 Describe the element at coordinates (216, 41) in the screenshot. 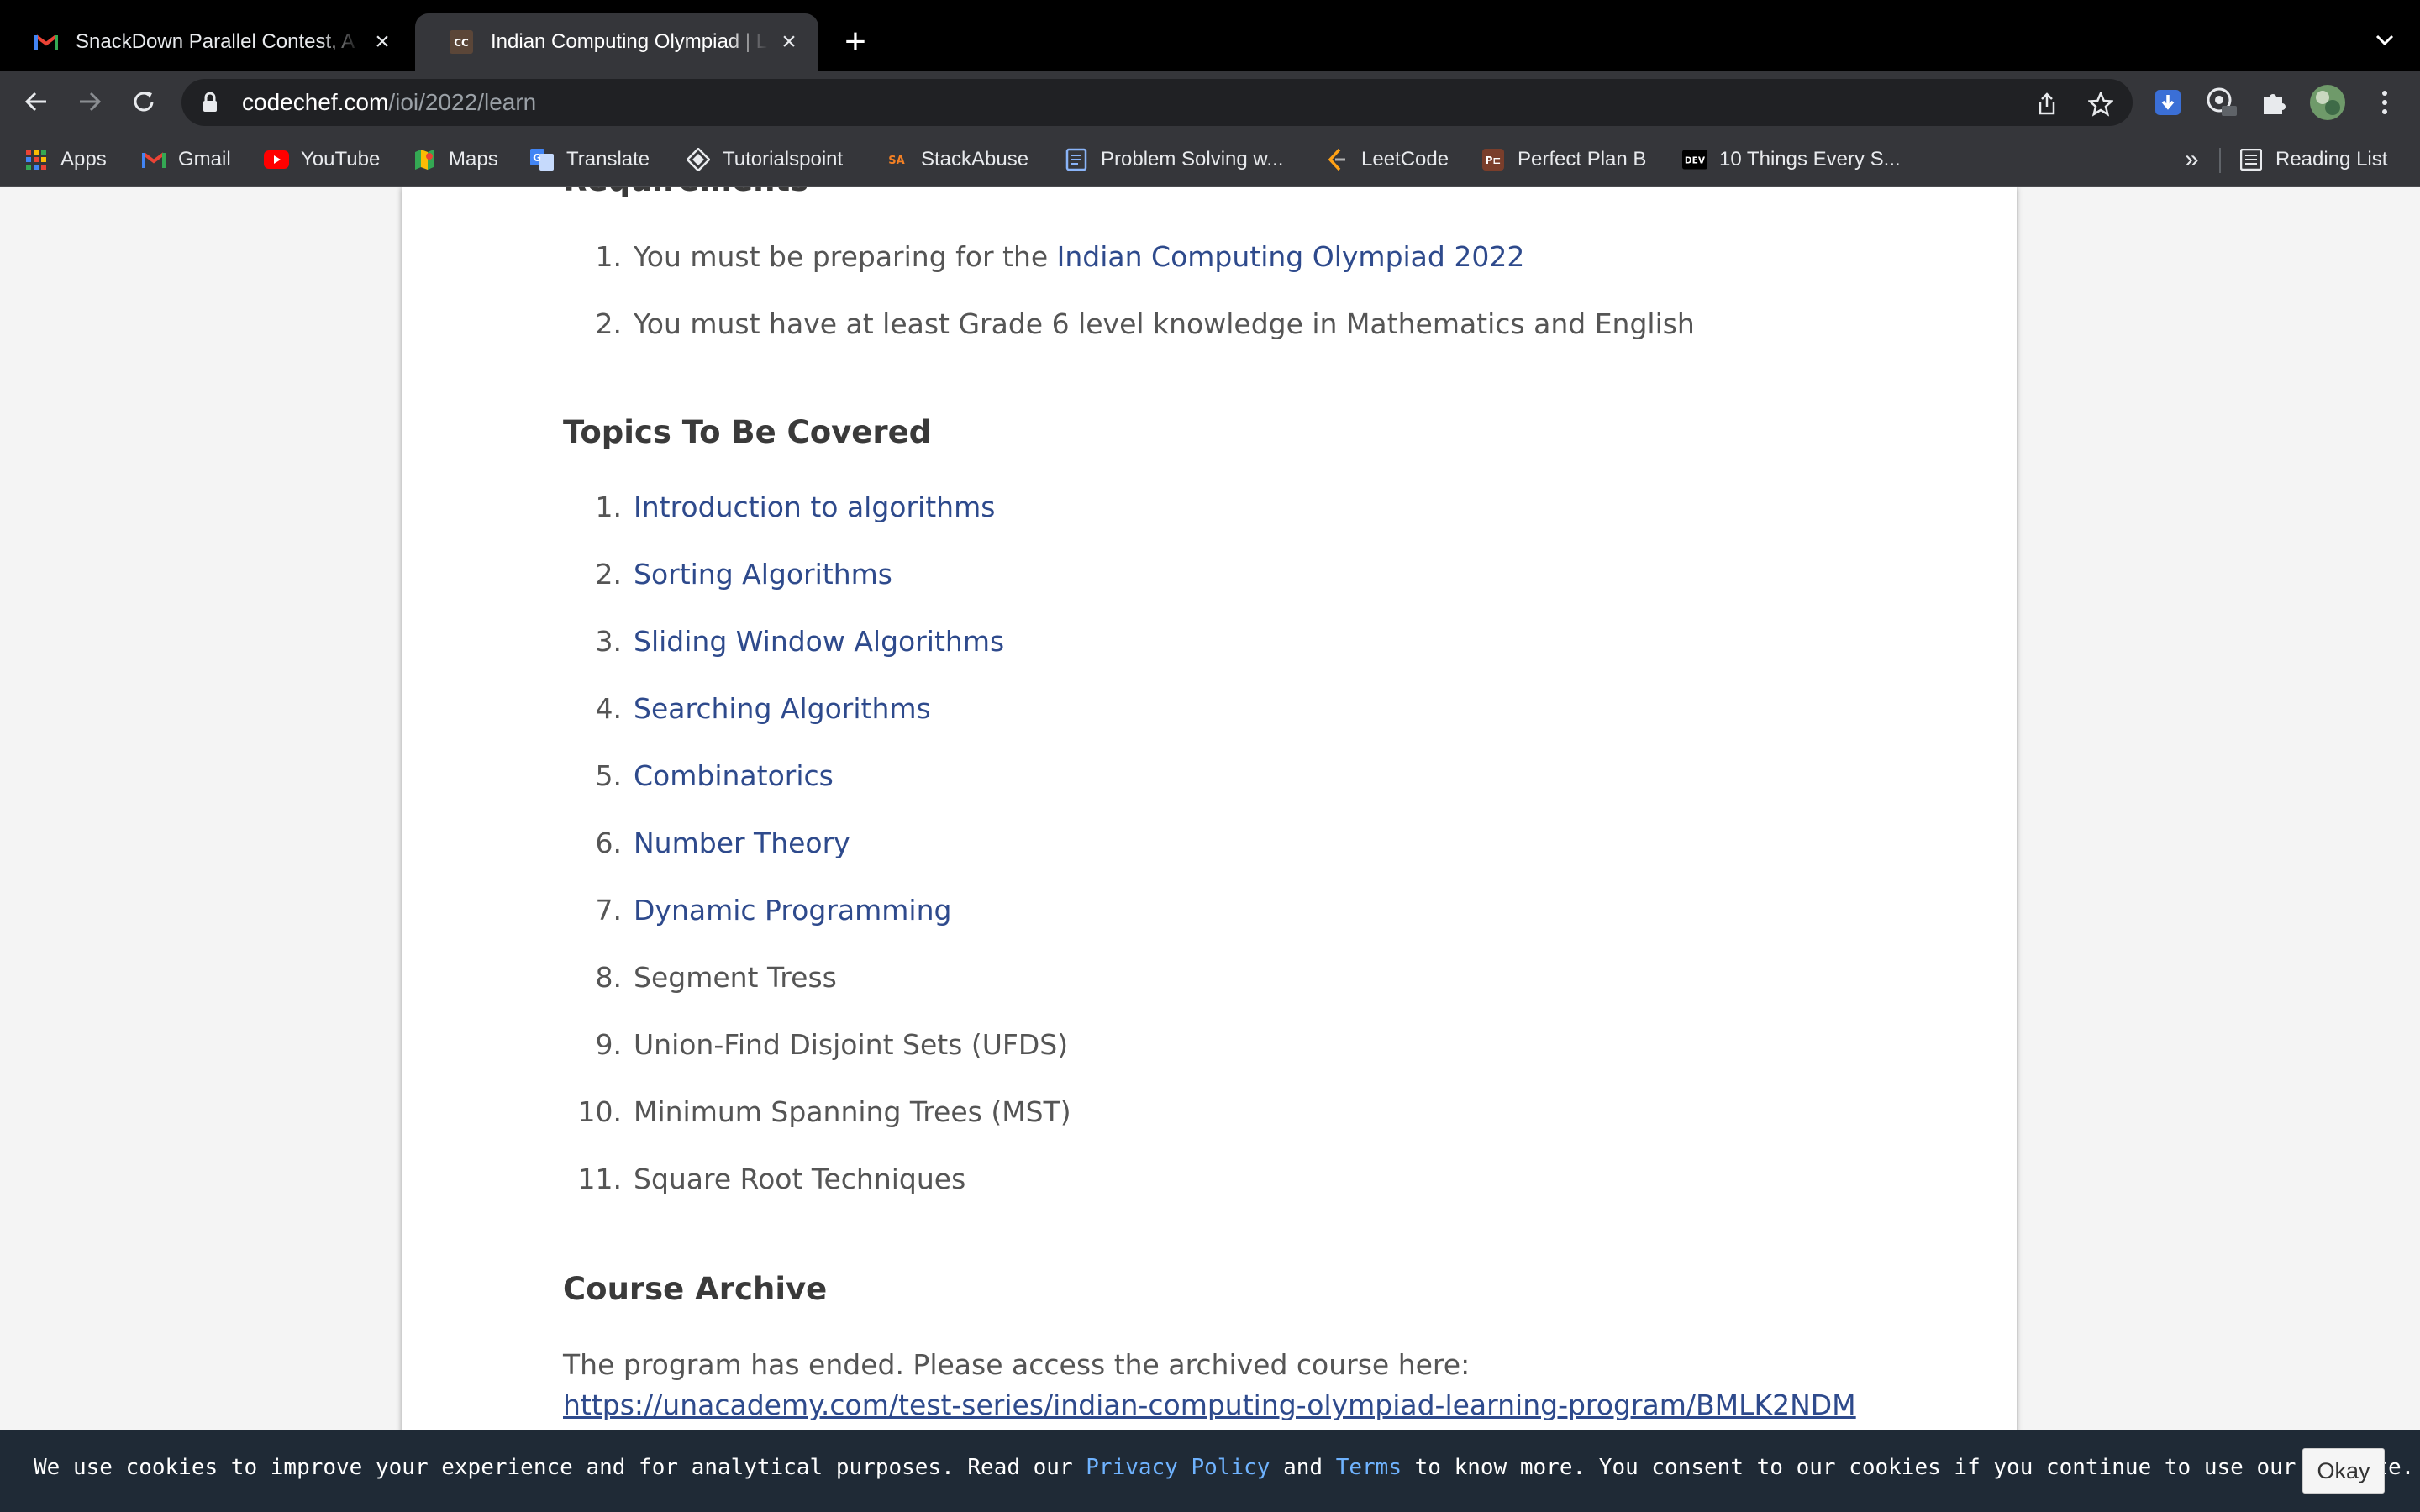

I see `tab-title: SnackDown Parallel Contest, A` at that location.